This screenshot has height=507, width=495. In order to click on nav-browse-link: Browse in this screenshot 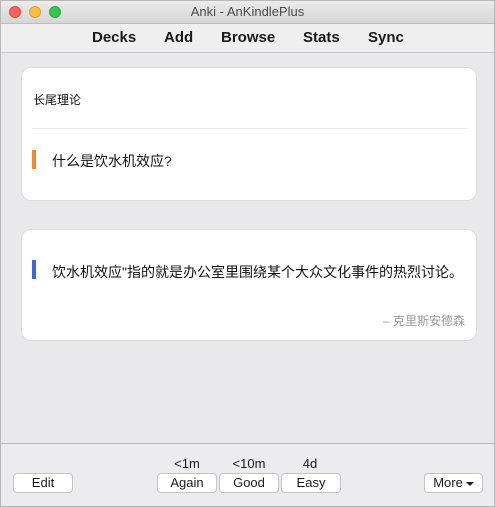, I will do `click(248, 37)`.